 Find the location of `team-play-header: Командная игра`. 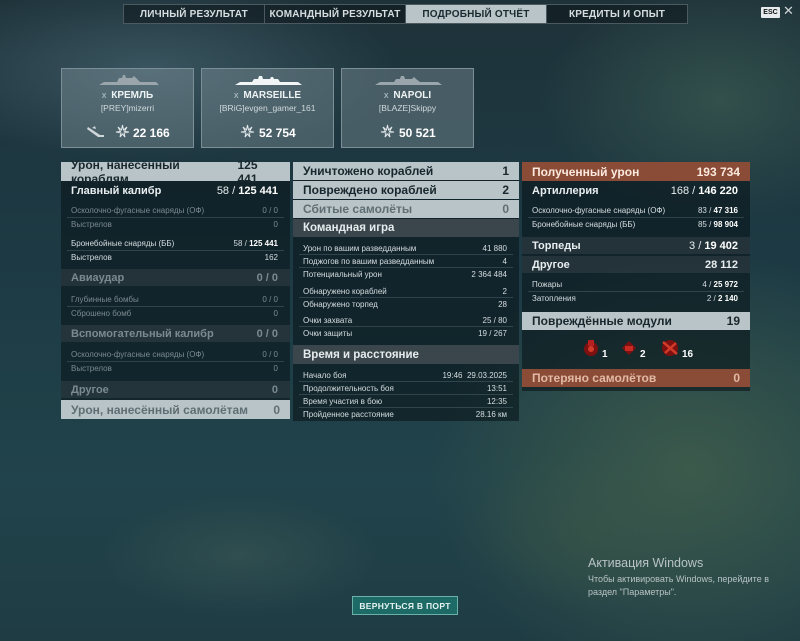

team-play-header: Командная игра is located at coordinates (406, 228).